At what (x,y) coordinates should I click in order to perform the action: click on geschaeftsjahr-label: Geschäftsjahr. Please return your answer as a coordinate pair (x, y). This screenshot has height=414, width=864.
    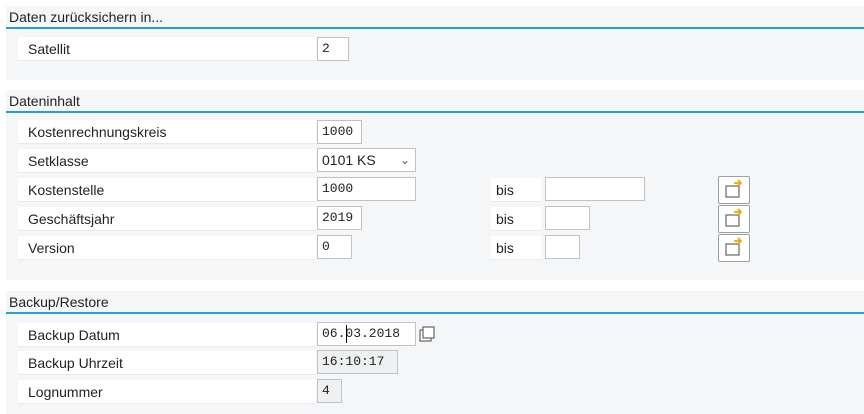
    Looking at the image, I should click on (167, 219).